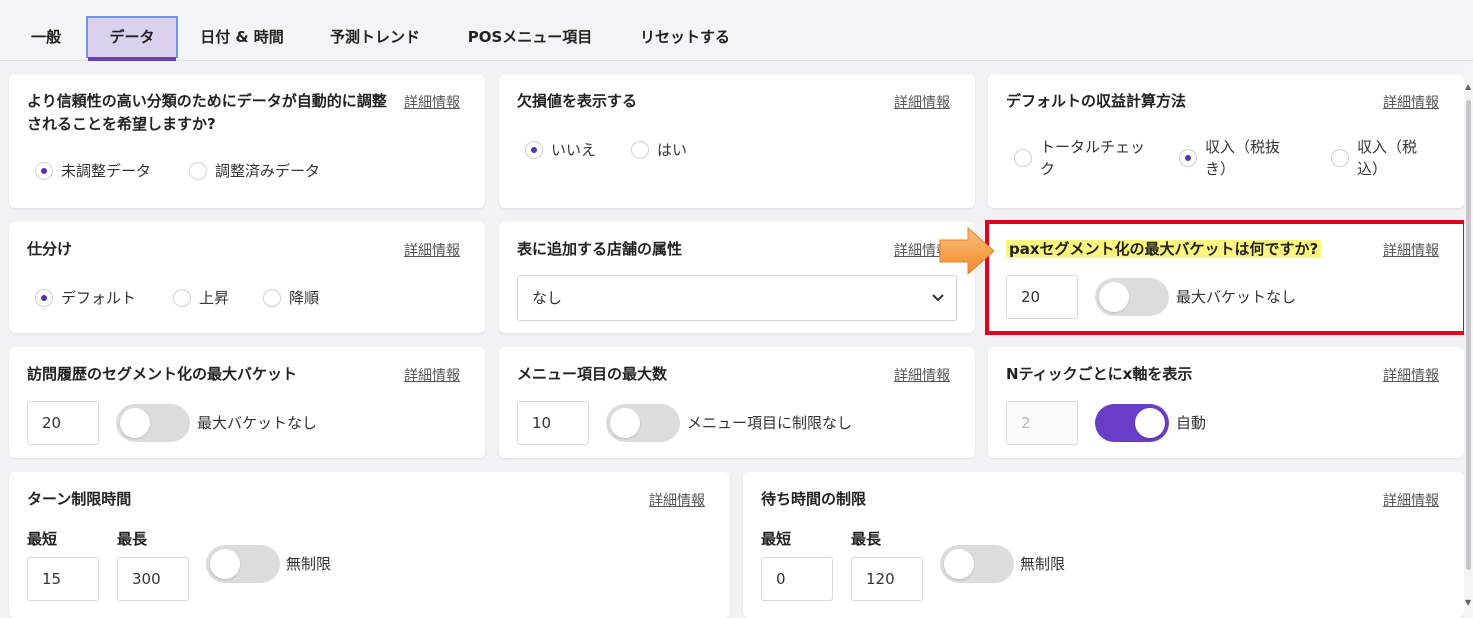  Describe the element at coordinates (1226, 277) in the screenshot. I see `highlight-frame` at that location.